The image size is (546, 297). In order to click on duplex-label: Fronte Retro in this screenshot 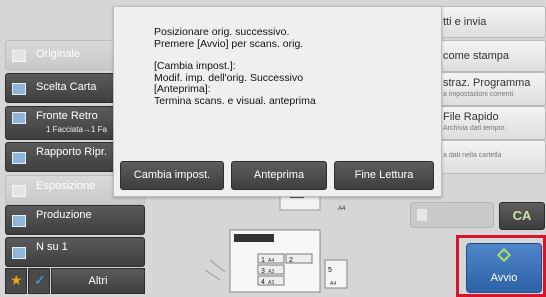, I will do `click(67, 116)`.